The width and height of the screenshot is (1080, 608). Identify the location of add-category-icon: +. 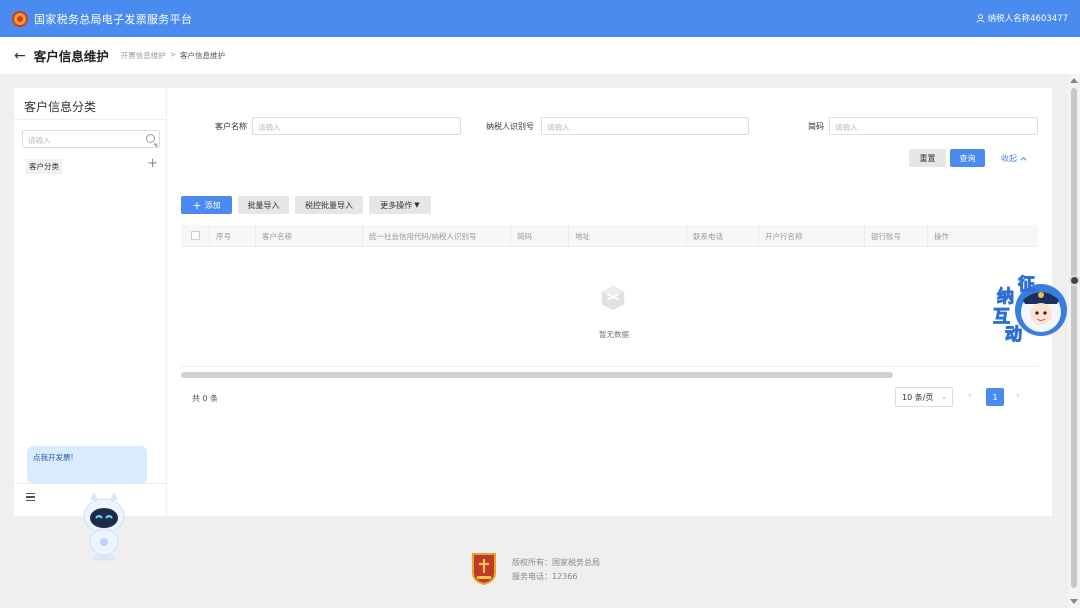
(152, 163).